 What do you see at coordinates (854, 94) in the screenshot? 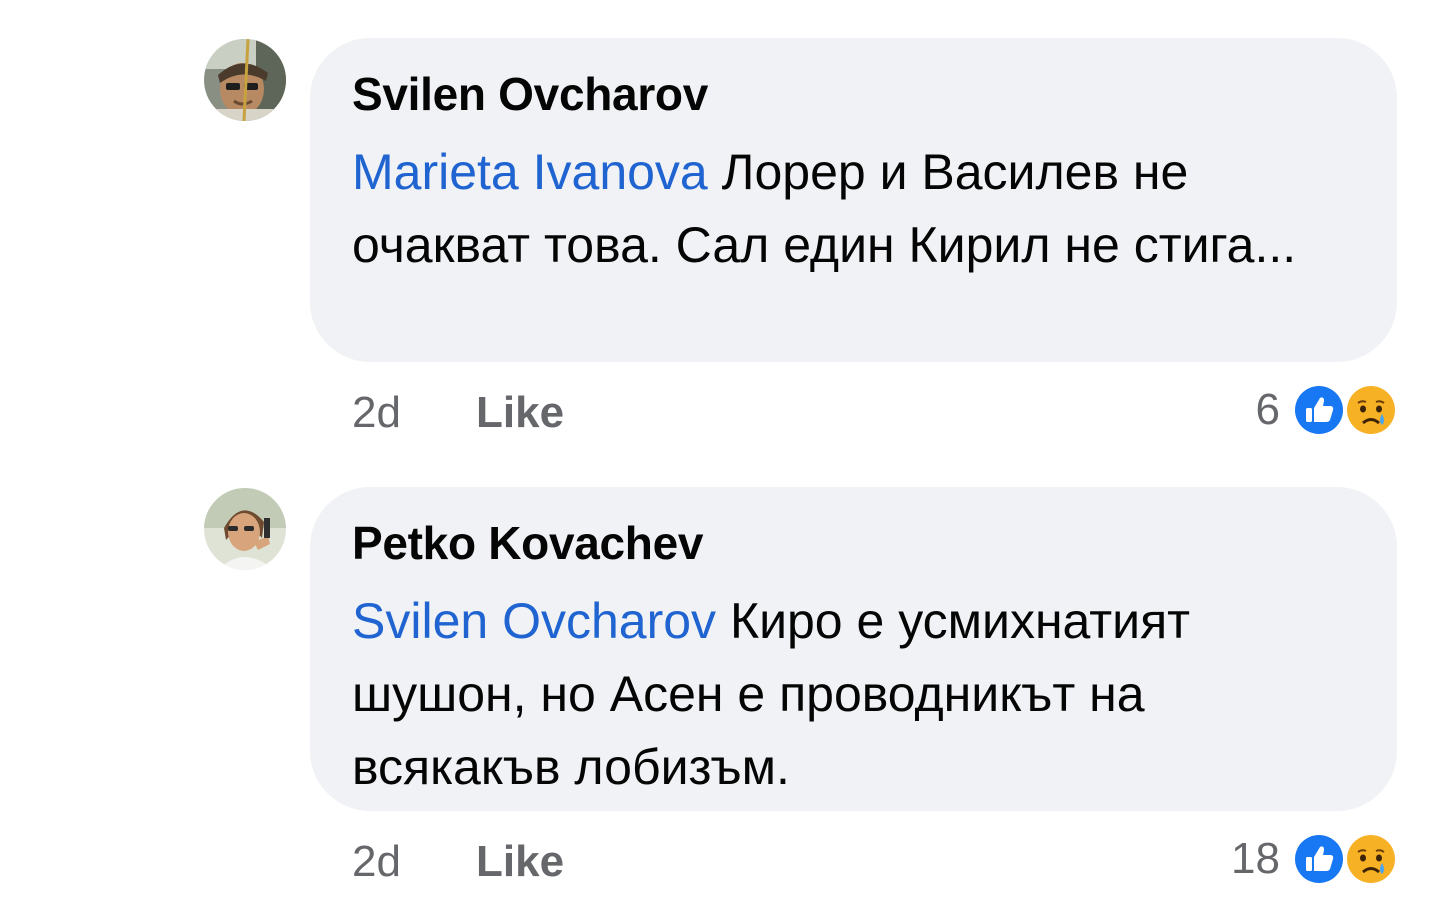
I see `comment-author: Svilen Ovcharov` at bounding box center [854, 94].